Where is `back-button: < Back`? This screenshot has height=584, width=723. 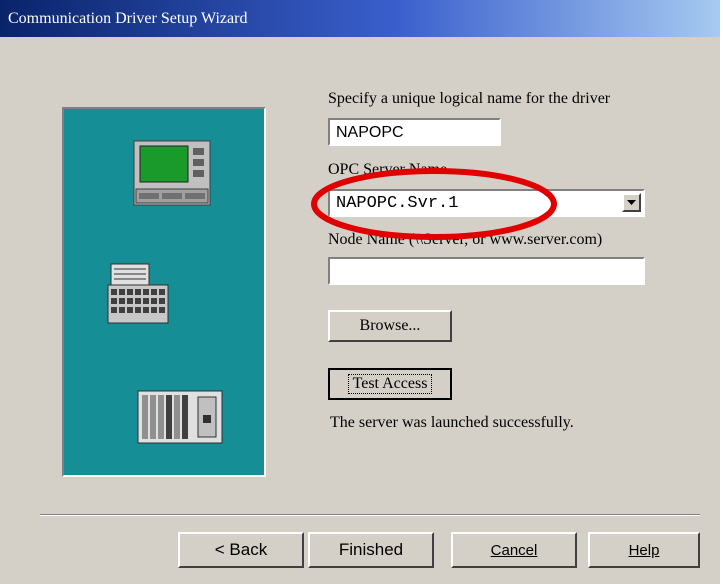
back-button: < Back is located at coordinates (241, 550).